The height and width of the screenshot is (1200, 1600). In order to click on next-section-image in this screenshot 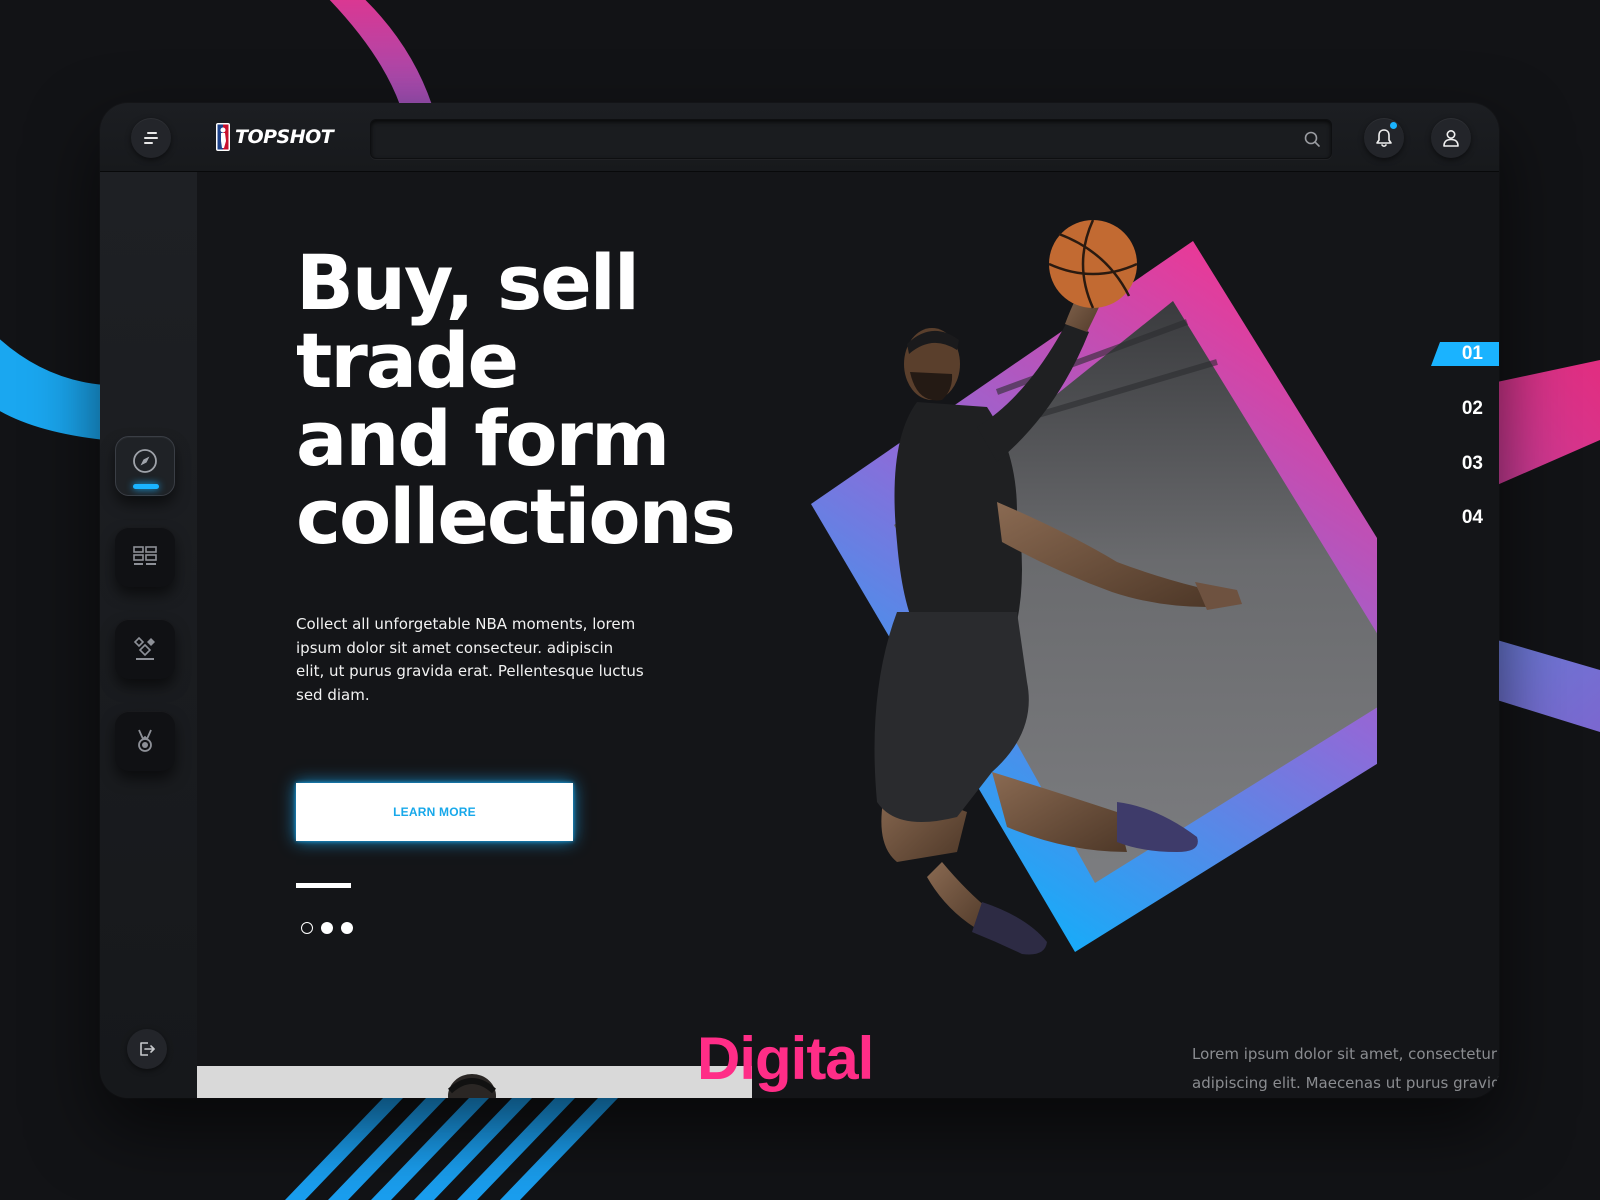, I will do `click(474, 1082)`.